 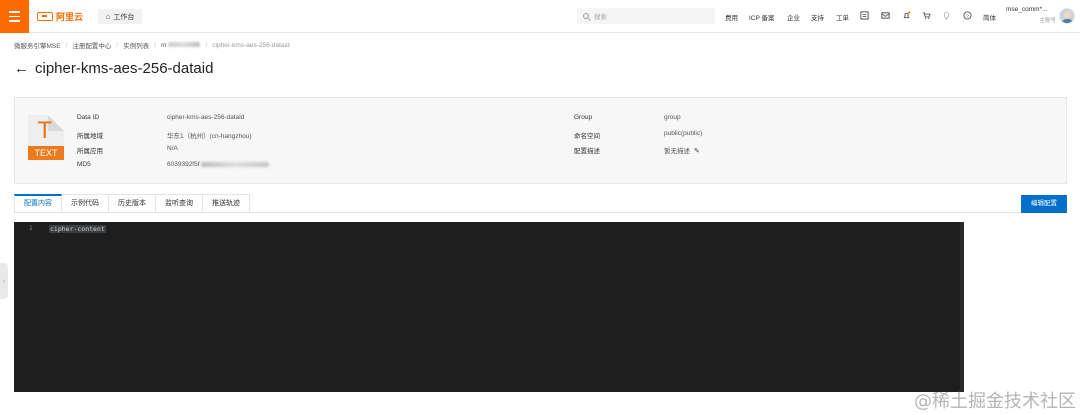 I want to click on nav-link-support: 支持, so click(x=817, y=17).